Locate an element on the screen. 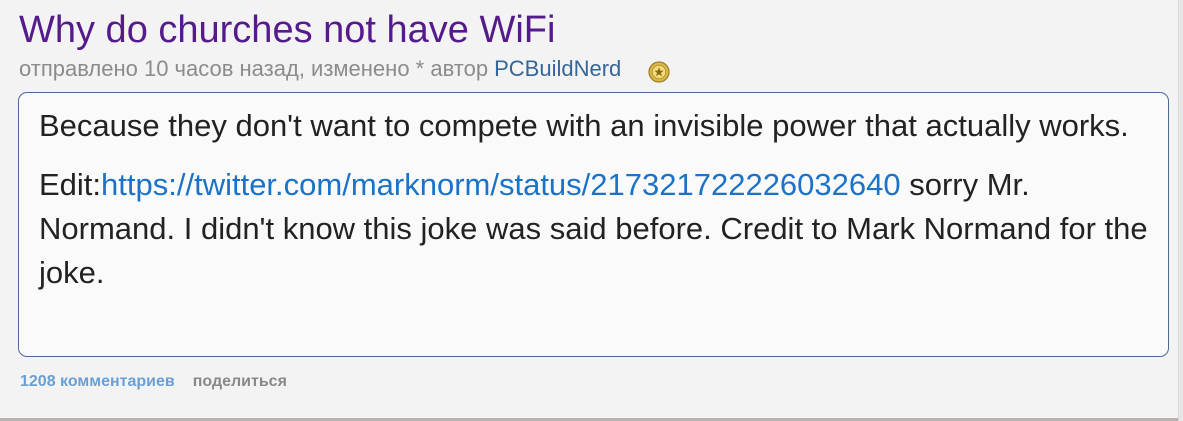 The width and height of the screenshot is (1183, 421). trophy-icon is located at coordinates (659, 72).